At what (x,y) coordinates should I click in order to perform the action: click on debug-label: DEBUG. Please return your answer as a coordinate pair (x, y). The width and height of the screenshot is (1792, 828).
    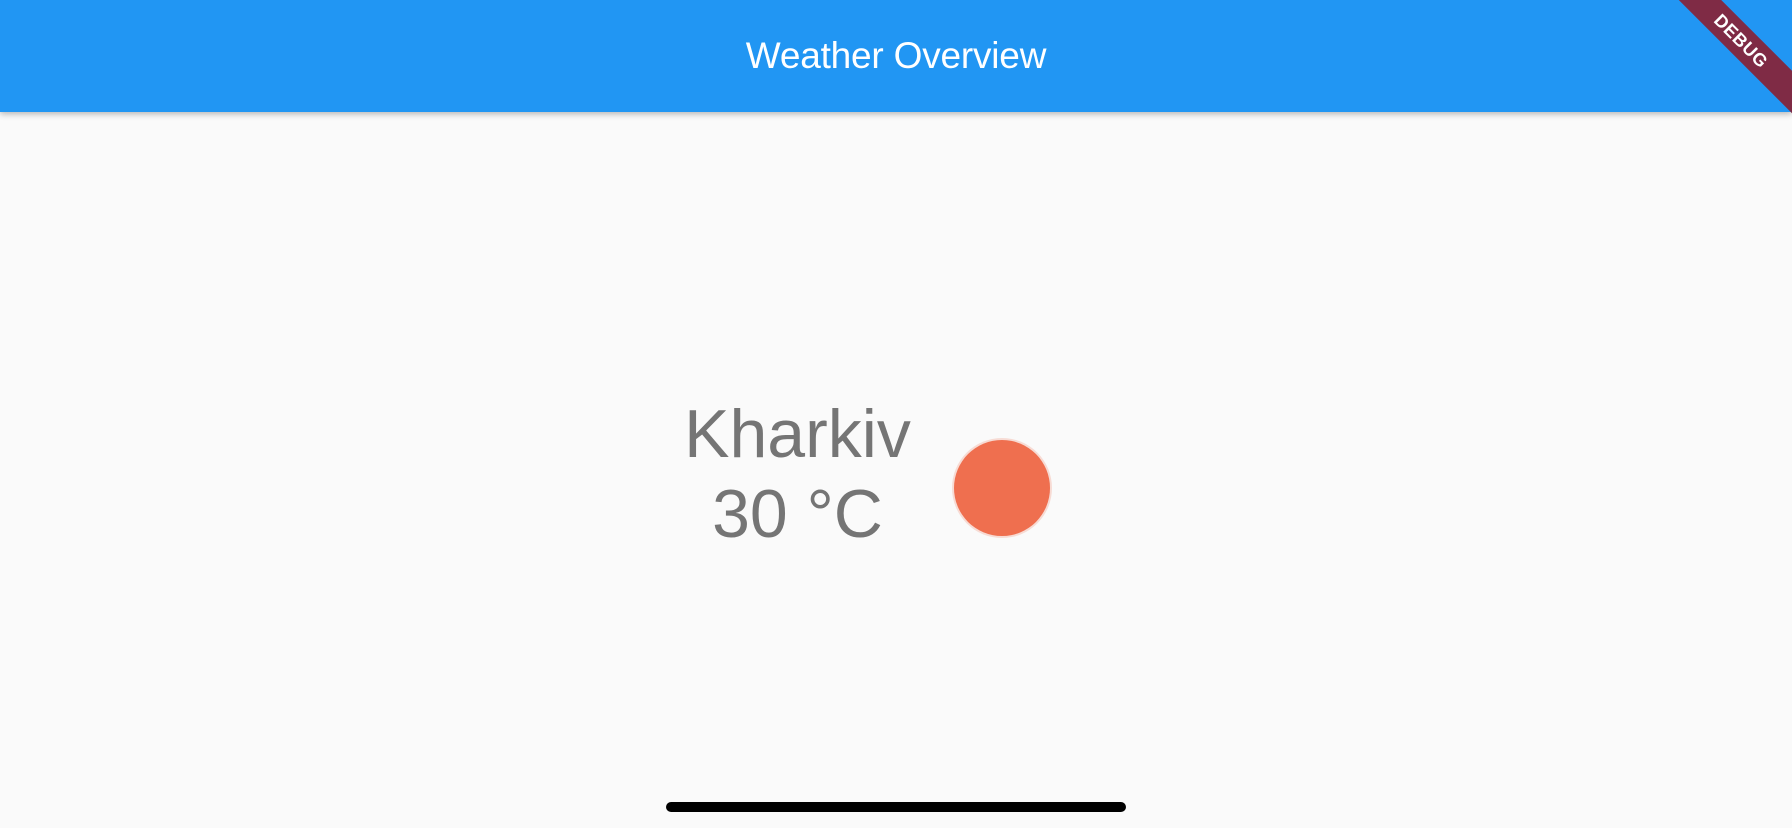
    Looking at the image, I should click on (1727, 59).